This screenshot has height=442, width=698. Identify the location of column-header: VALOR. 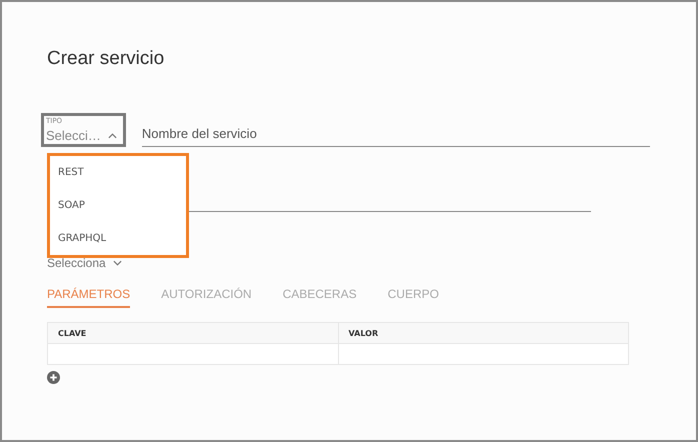
(483, 333).